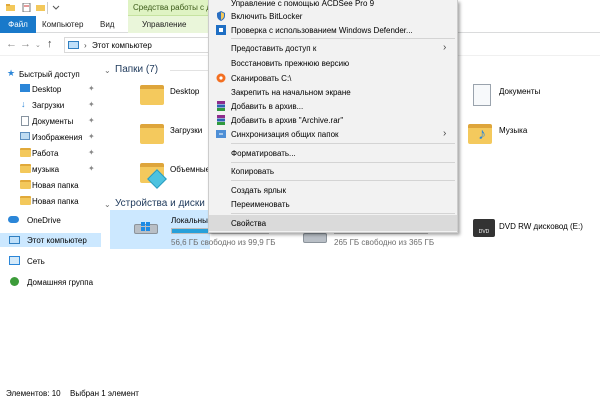 This screenshot has width=600, height=401. I want to click on nav-item-homegroup: Домашняя группа, so click(50, 282).